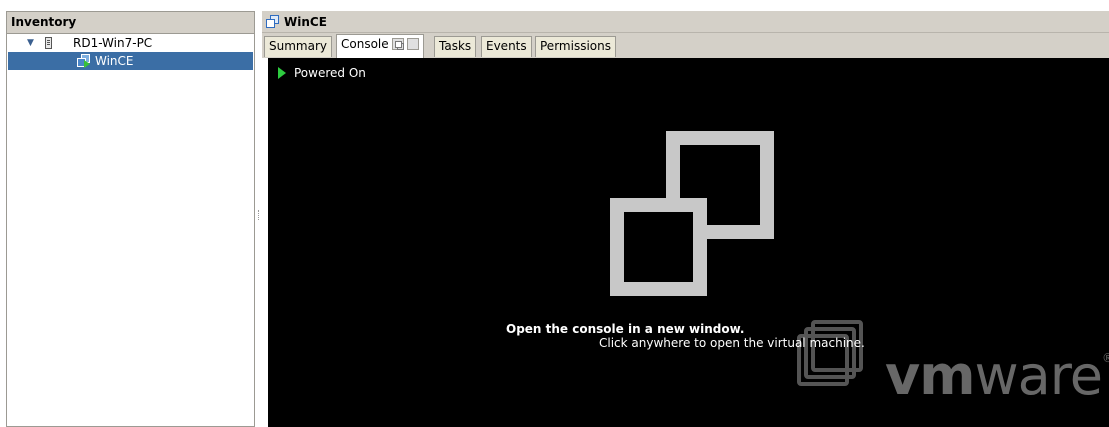 The width and height of the screenshot is (1109, 427). What do you see at coordinates (130, 23) in the screenshot?
I see `inventory-header: Inventory` at bounding box center [130, 23].